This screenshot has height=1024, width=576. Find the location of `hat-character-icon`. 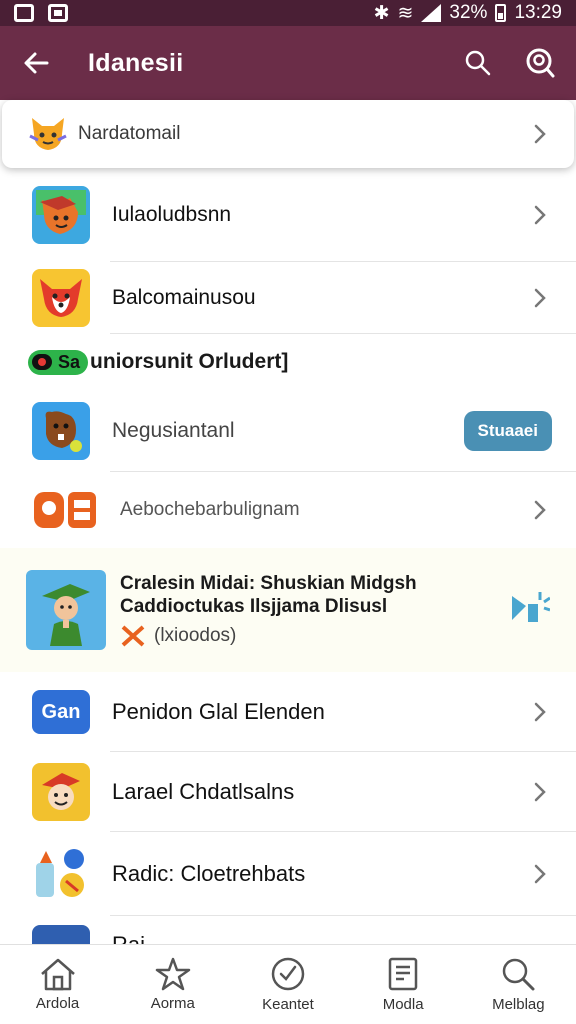

hat-character-icon is located at coordinates (61, 792).